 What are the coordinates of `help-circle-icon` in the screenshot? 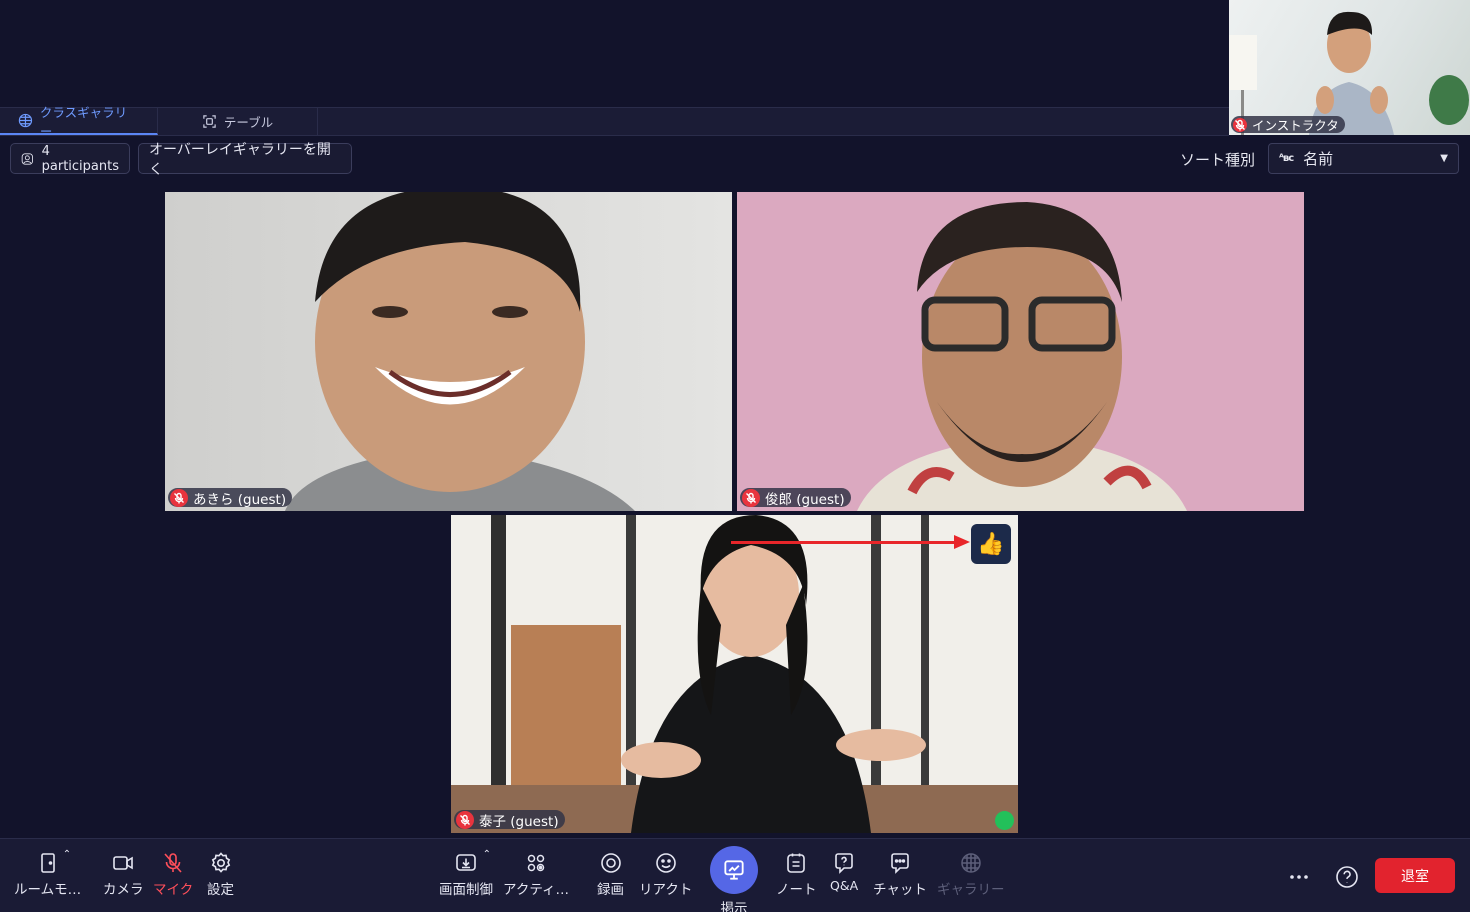 It's located at (1347, 877).